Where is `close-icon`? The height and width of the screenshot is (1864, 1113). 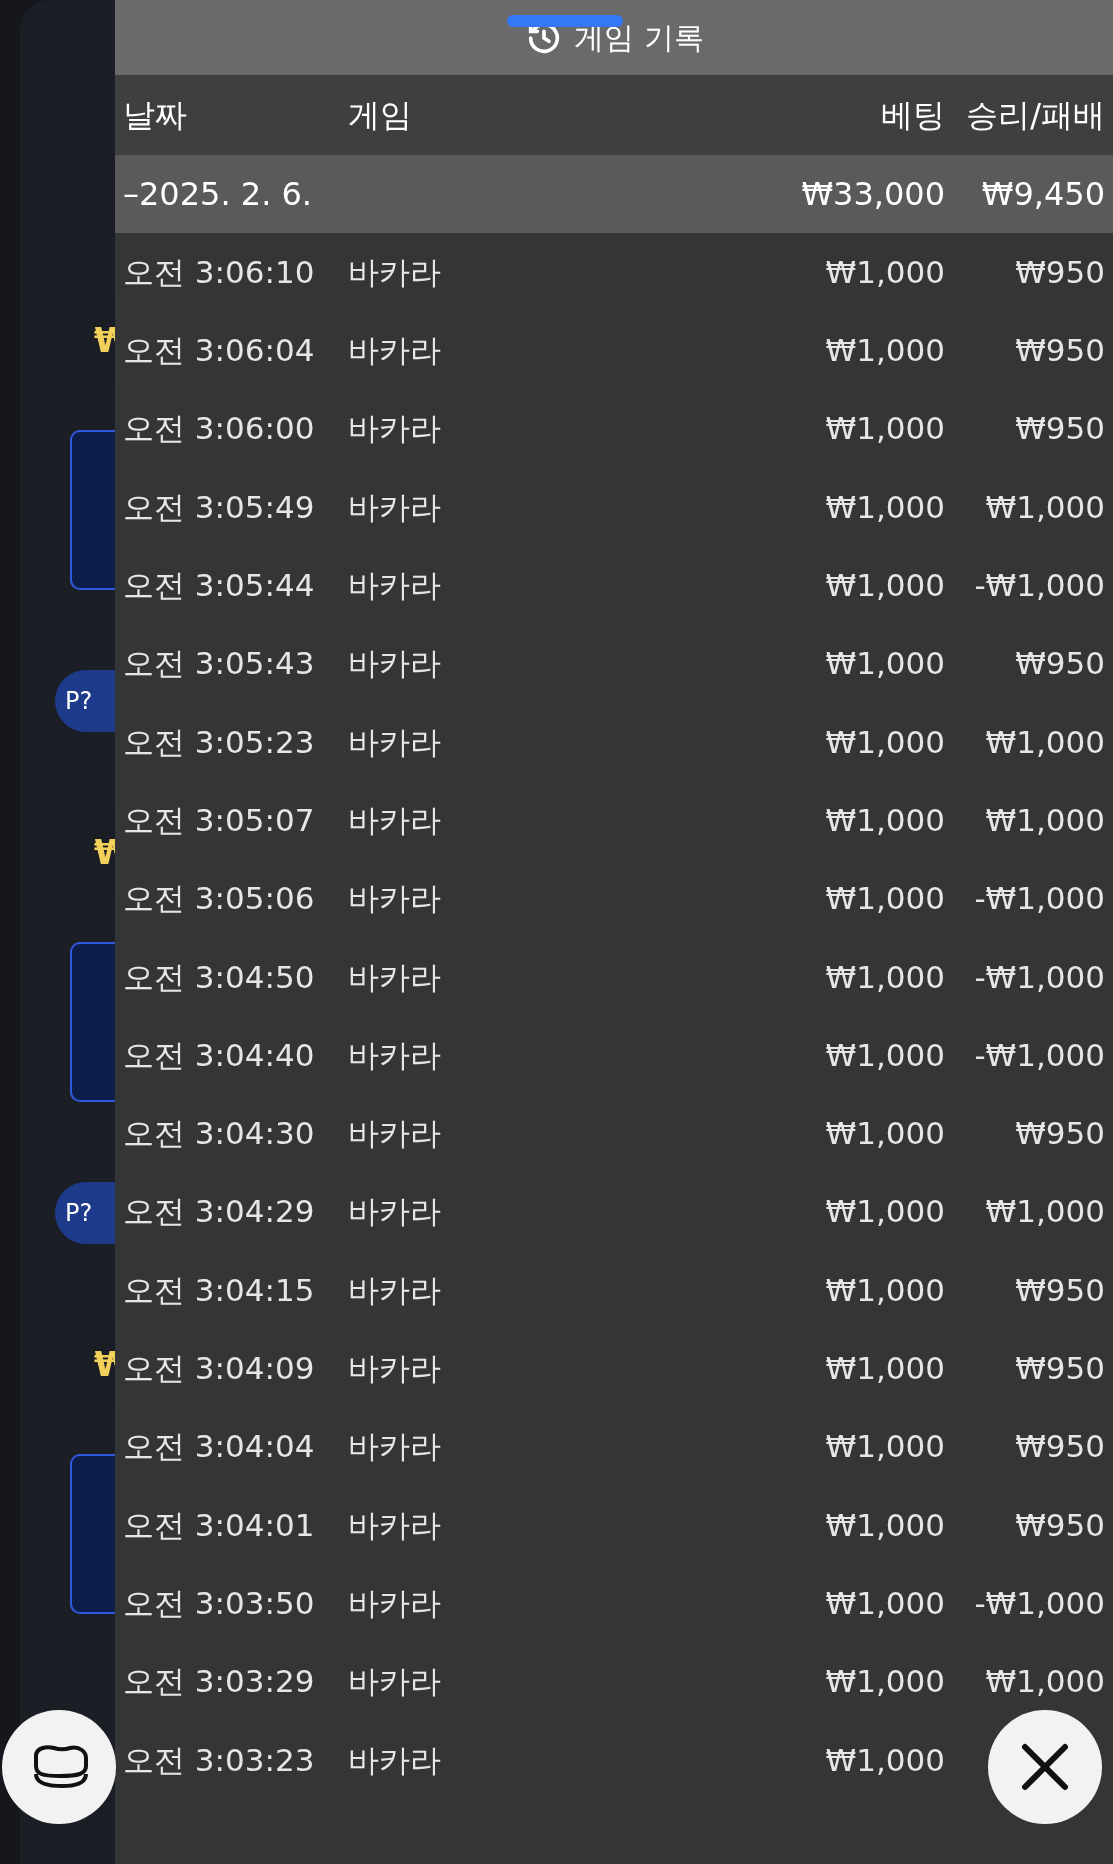
close-icon is located at coordinates (1045, 1767).